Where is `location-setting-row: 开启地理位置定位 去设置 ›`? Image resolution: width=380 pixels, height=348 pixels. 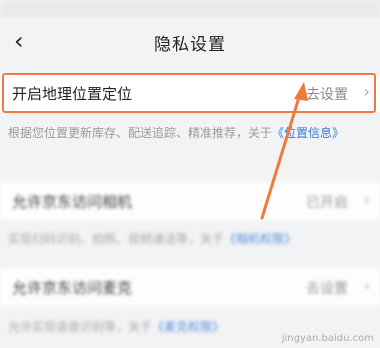 location-setting-row: 开启地理位置定位 去设置 › is located at coordinates (190, 93).